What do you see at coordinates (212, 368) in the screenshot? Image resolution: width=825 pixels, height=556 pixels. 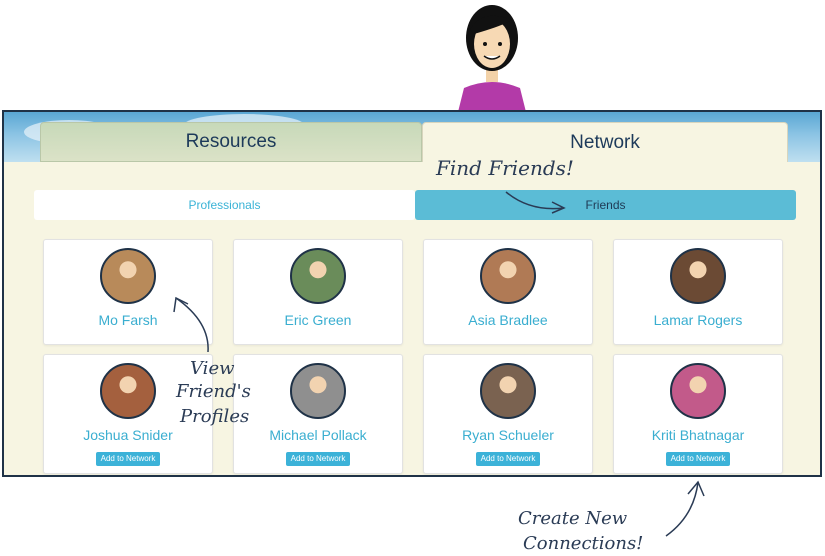 I see `view-profiles-note-line1: View` at bounding box center [212, 368].